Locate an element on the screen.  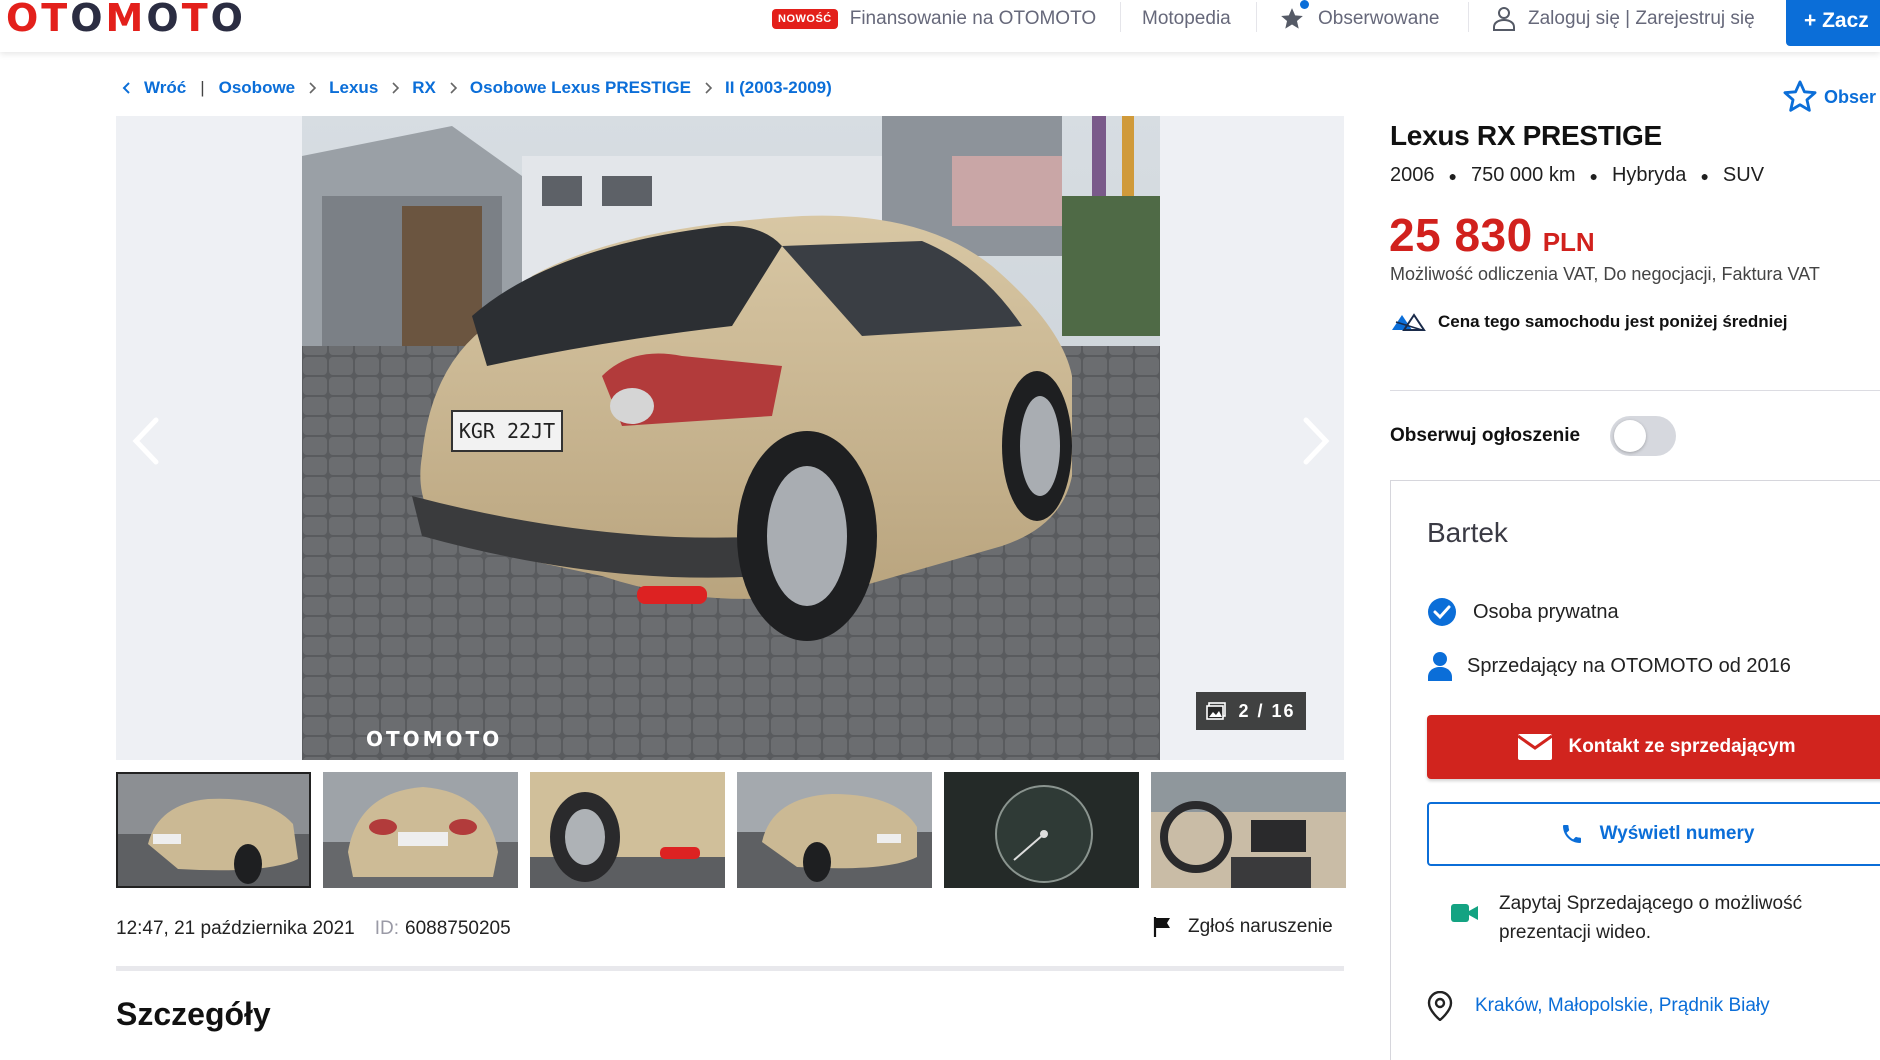
divider is located at coordinates (1635, 390).